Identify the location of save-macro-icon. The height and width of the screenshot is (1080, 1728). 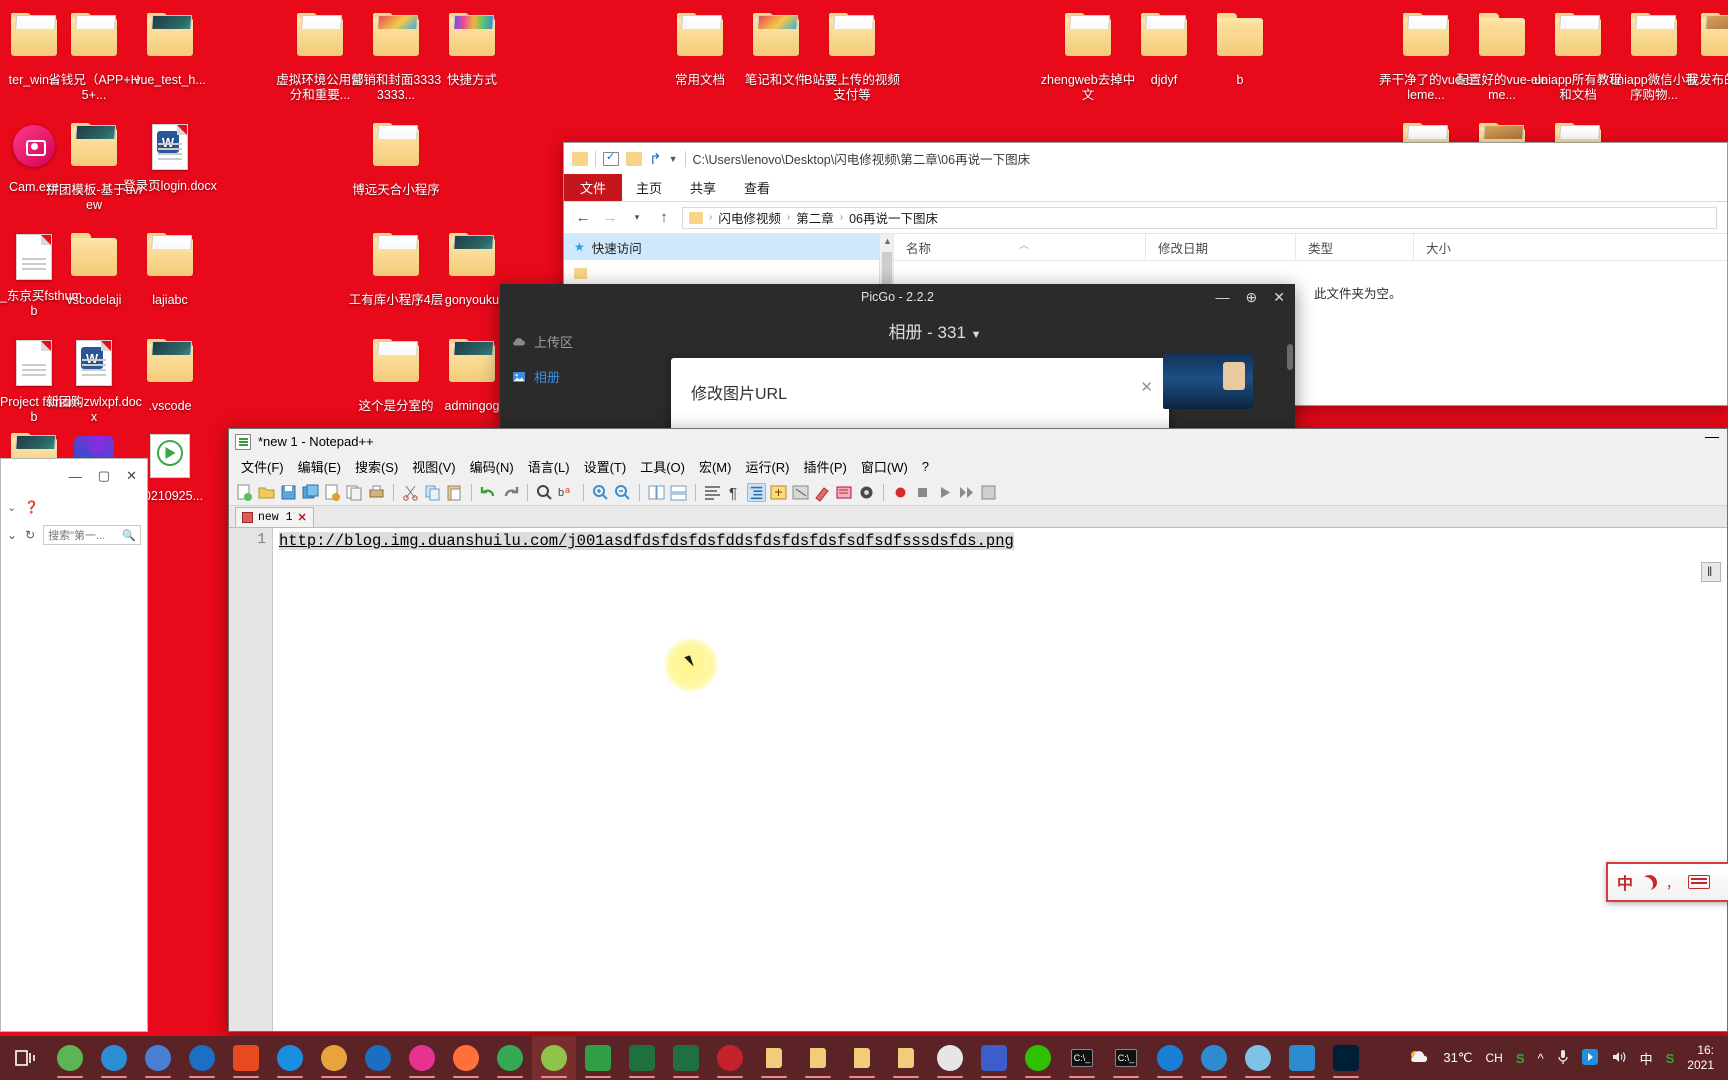
(988, 492).